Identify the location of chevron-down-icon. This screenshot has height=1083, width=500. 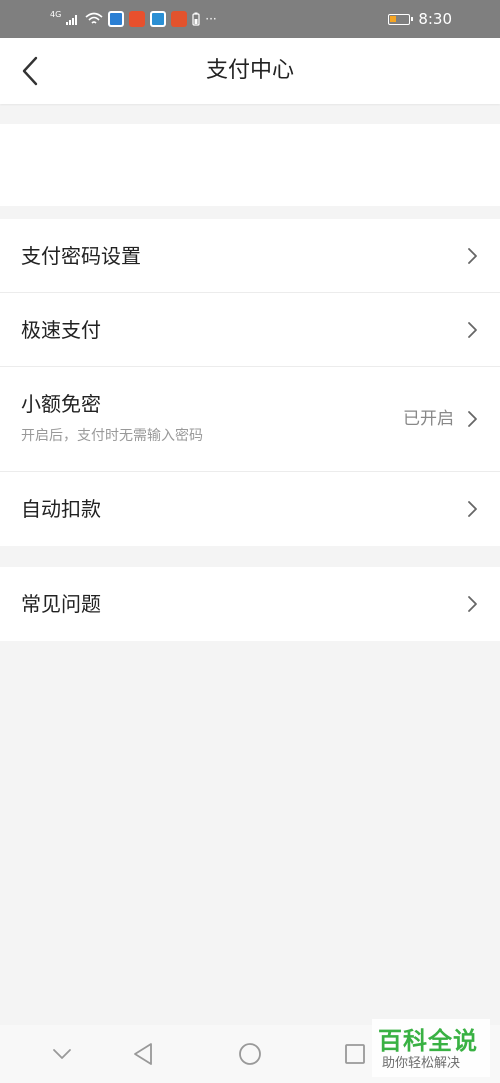
(62, 1054).